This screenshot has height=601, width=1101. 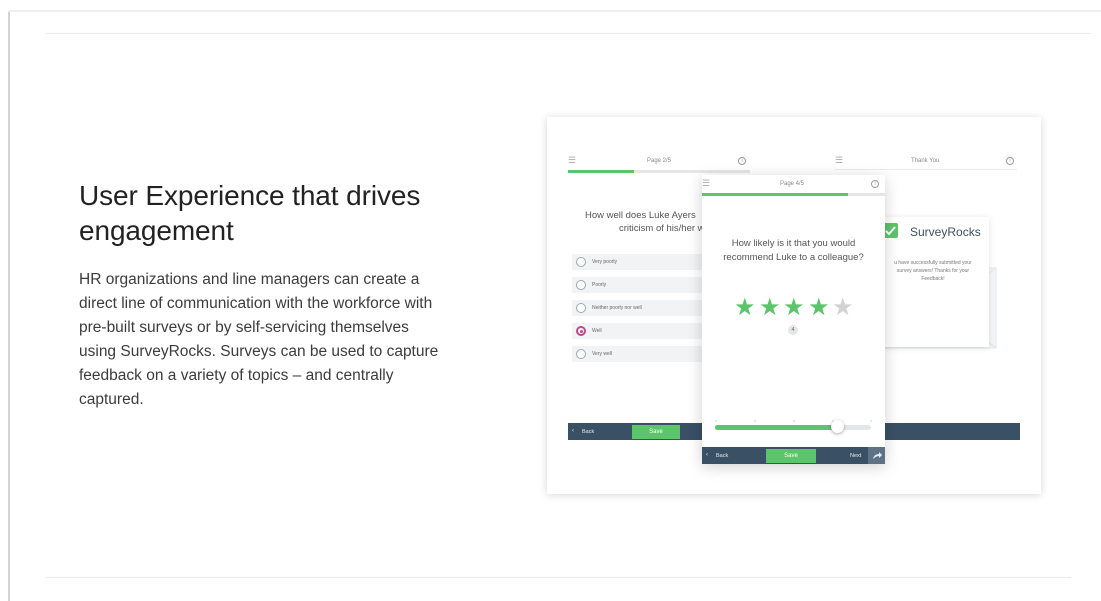 What do you see at coordinates (250, 195) in the screenshot?
I see `headline-line-1: User Experience that drives` at bounding box center [250, 195].